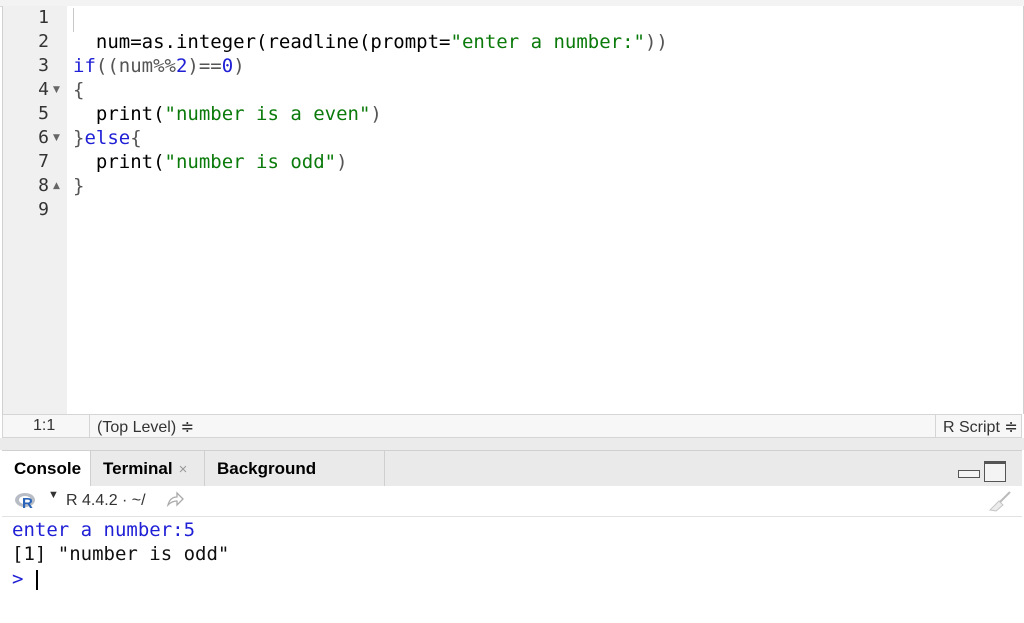 Image resolution: width=1024 pixels, height=623 pixels. Describe the element at coordinates (1000, 501) in the screenshot. I see `broom-icon` at that location.